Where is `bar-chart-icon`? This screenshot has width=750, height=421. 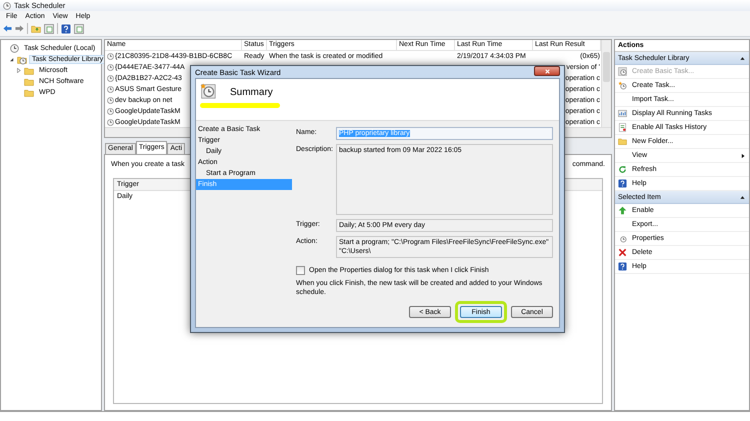 bar-chart-icon is located at coordinates (622, 113).